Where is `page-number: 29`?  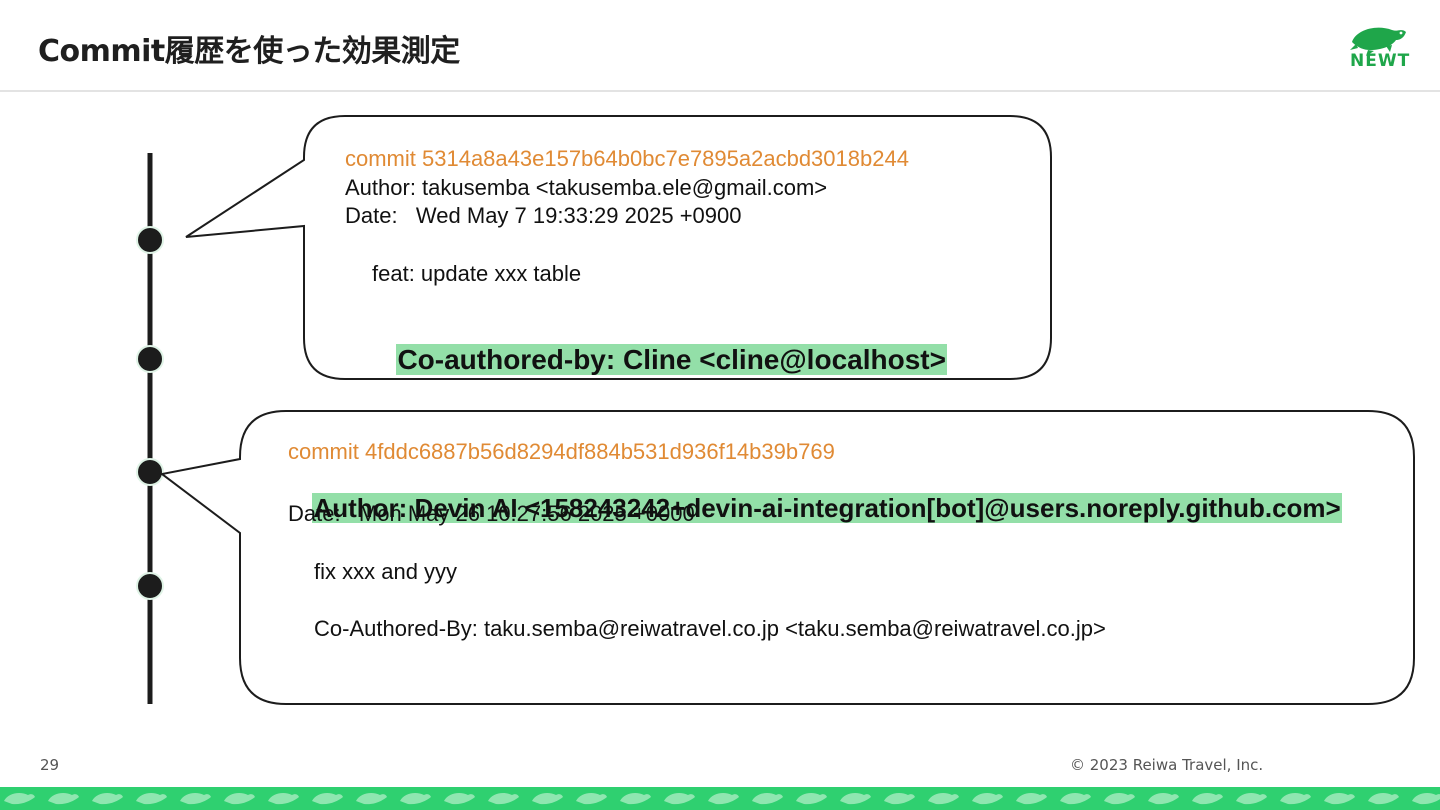
page-number: 29 is located at coordinates (50, 765).